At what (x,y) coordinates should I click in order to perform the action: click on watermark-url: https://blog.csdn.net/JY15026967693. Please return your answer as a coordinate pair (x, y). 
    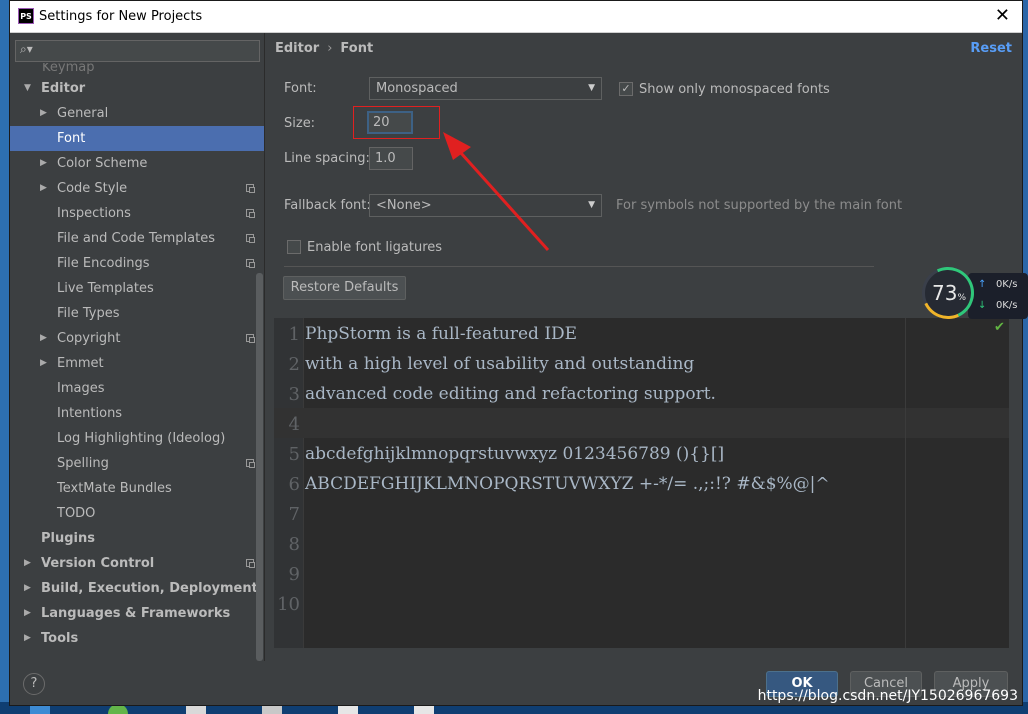
    Looking at the image, I should click on (887, 696).